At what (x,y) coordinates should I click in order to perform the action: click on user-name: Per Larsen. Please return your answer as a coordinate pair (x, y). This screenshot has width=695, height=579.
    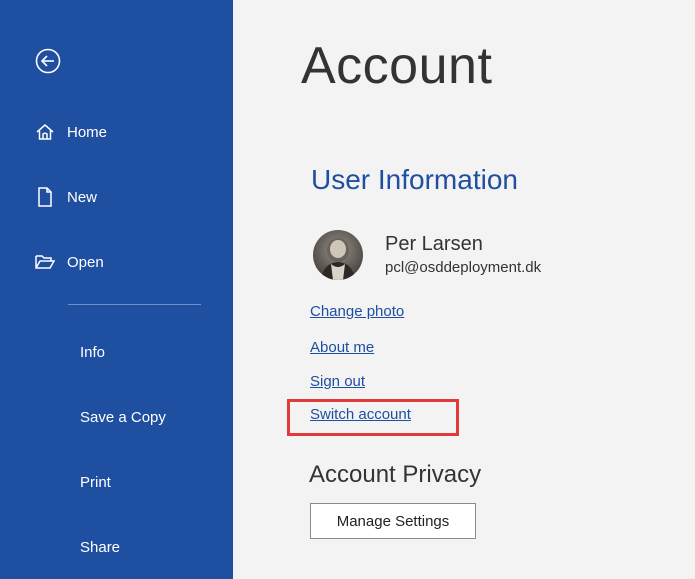
    Looking at the image, I should click on (434, 244).